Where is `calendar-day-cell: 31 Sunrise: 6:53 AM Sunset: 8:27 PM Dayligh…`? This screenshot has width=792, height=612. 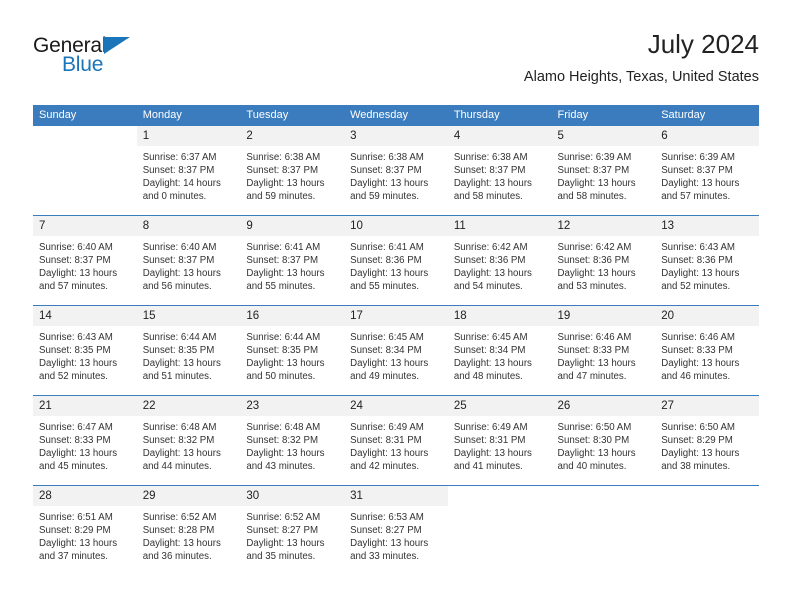 calendar-day-cell: 31 Sunrise: 6:53 AM Sunset: 8:27 PM Dayligh… is located at coordinates (396, 530).